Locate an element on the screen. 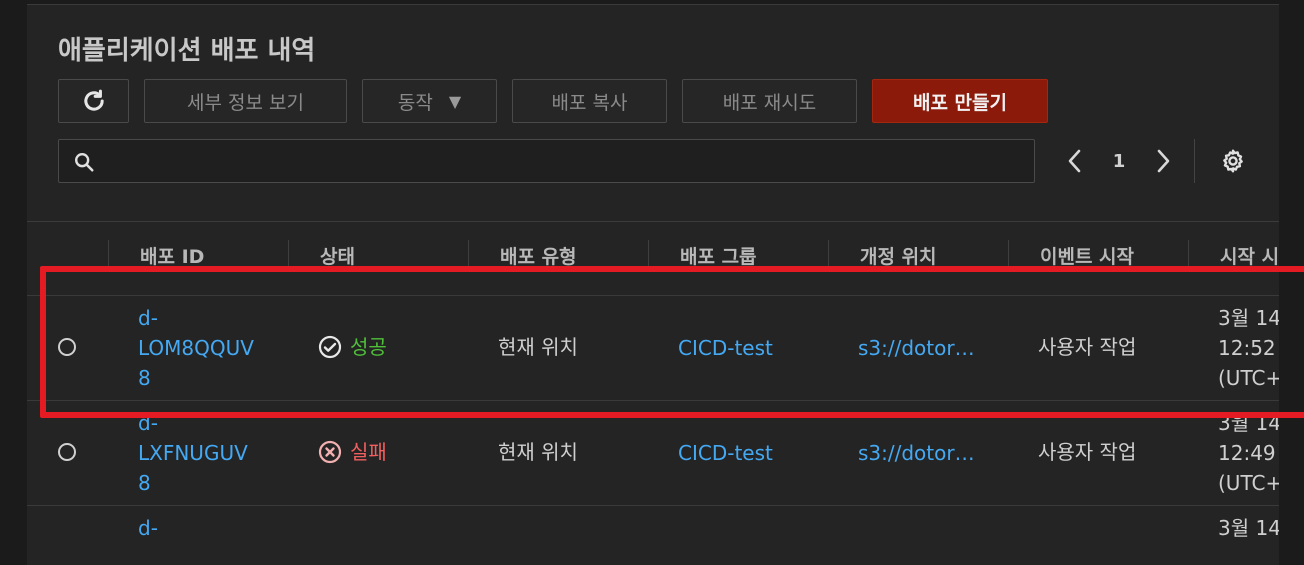 This screenshot has height=565, width=1304. col-header-revision-location: 개정 위치 is located at coordinates (898, 255).